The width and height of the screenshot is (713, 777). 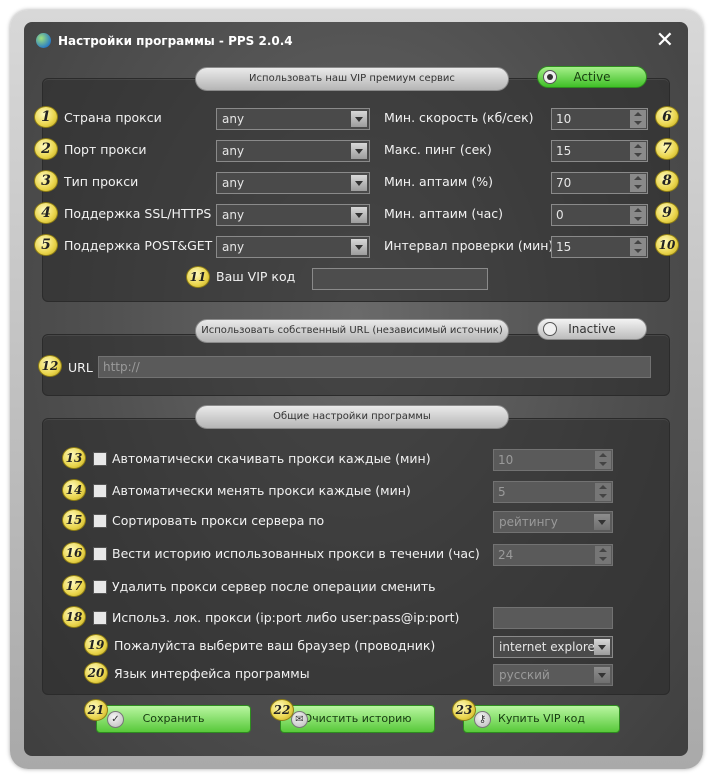 What do you see at coordinates (175, 41) in the screenshot?
I see `window-title: Настройки программы - PPS 2.0.4` at bounding box center [175, 41].